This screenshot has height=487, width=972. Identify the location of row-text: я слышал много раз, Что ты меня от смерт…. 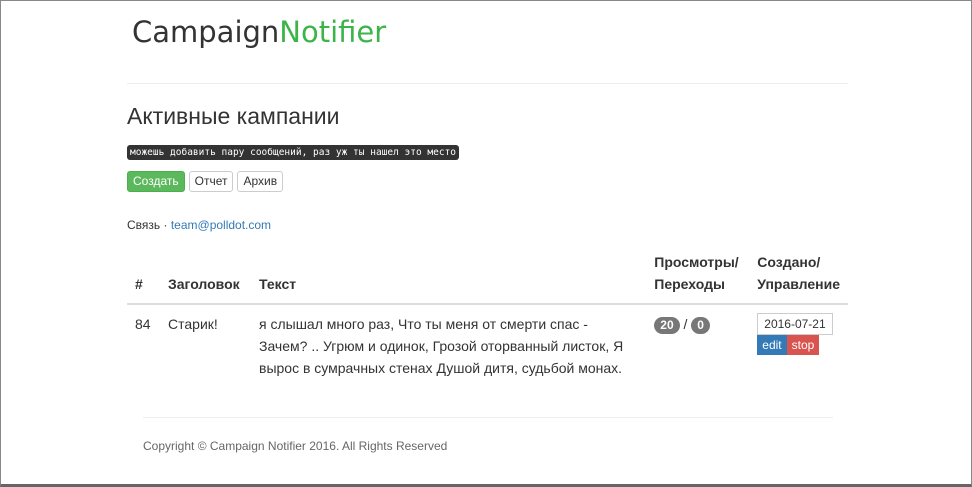
(441, 346).